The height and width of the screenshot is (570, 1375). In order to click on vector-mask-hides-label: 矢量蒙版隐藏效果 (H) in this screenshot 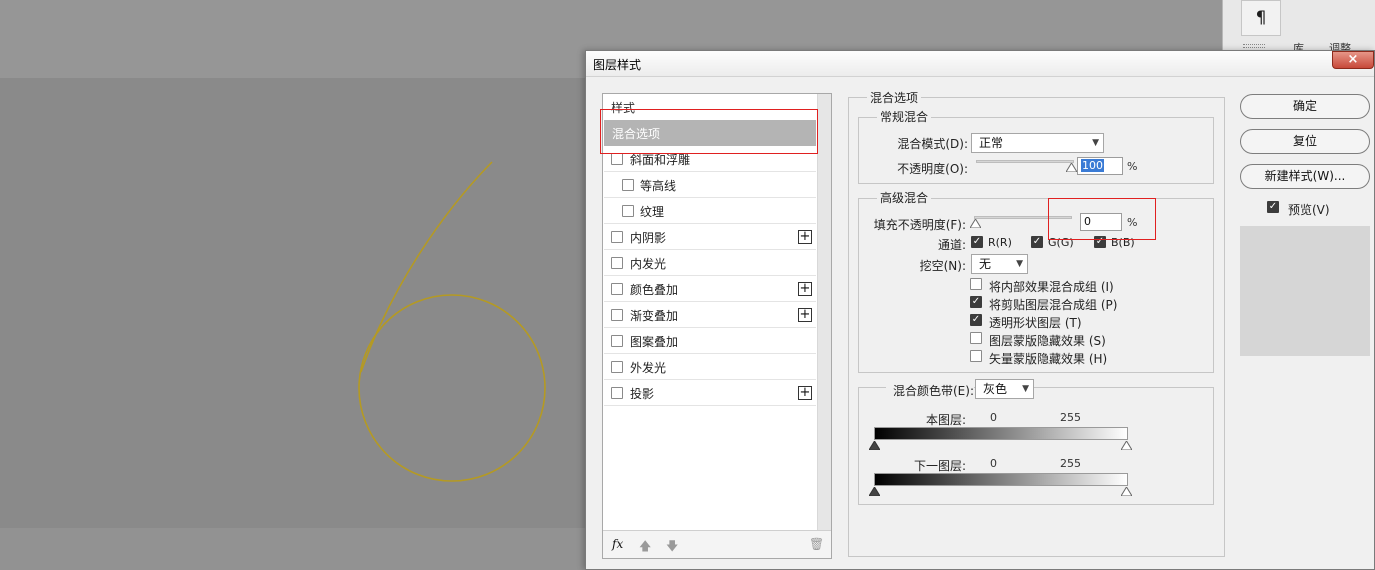, I will do `click(1048, 359)`.